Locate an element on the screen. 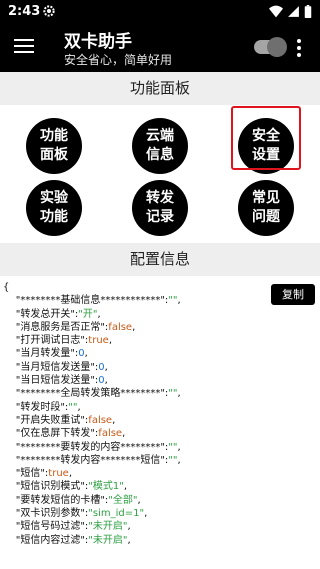  app-subtitle: 安全省心，简单好用 is located at coordinates (118, 60).